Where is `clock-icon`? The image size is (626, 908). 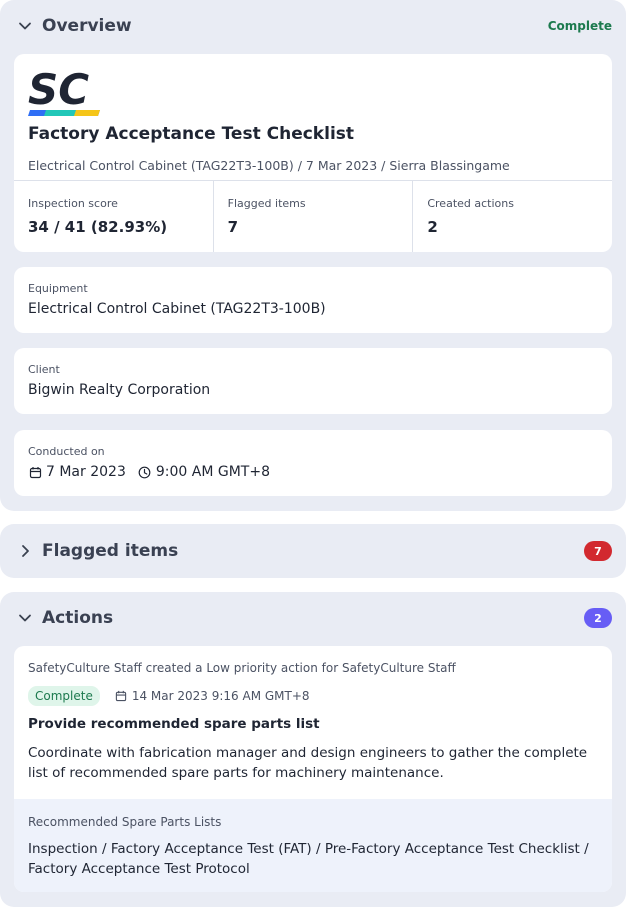
clock-icon is located at coordinates (145, 472).